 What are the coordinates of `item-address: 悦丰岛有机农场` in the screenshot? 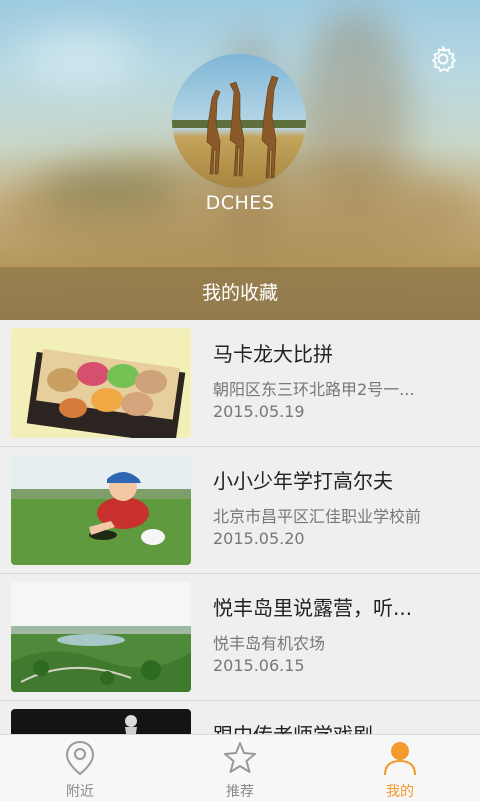 It's located at (269, 643).